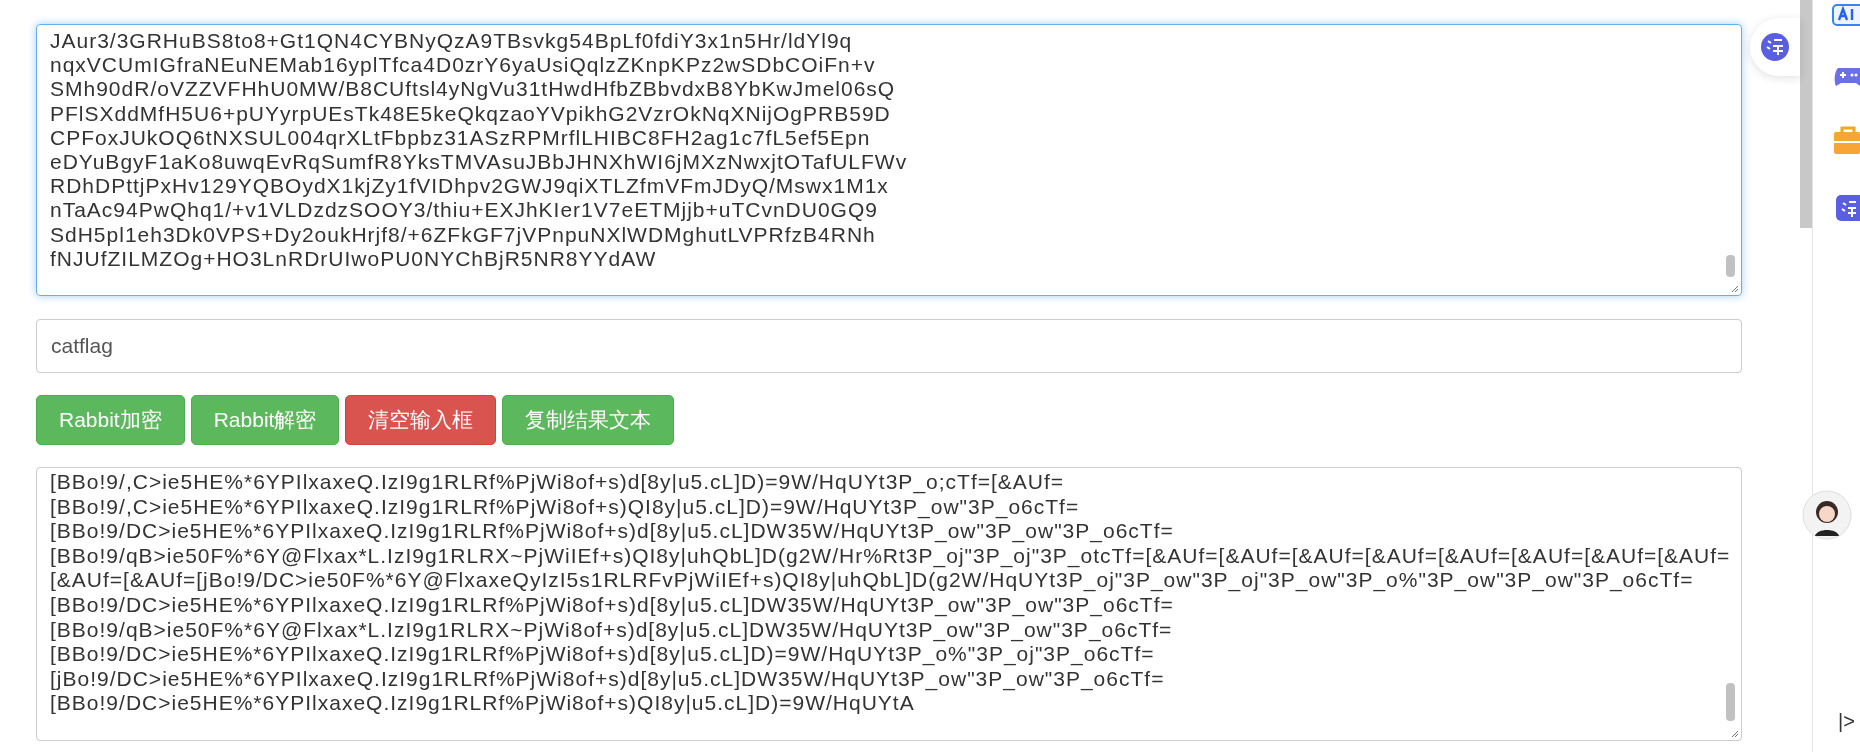 Image resolution: width=1860 pixels, height=752 pixels. I want to click on input-text: JAur3/3GRHuBS8to8+Gt1QN4CYBNyQzA9TBsvkg54BpLf0fdiY3x1n5Hr/ldYl9q nqxVCUmIGfraNEuNEMab16yplTfca4D0zrY6yaUsiQqlzZKnpKPz2wSDbCOiFn+v SMh90dR/oVZZVFHhU0MW/B8CUftsl4yNgVu31tHwdHfbZBbvdxB8YbKwJmel06sQ PFlSXddMfH5U6+pUYyrpUEsTk48E5keQkqzaoYVpikhG2VzrOkNqXNijOgPRB59D CPFoxJUkOQ6tNXSUL004qrXLtFbpbz31ASzRPMrflLHIBC8FH2ag1c7fL5ef5Epn eDYuBgyF1aKo8uwqEvRqSumfR8YksTMVAsuJBbJHNXhWI6jMXzNwxjtOTafULFWv RDhDPttjPxHv129YQBOydX1kjZy1fVIDhpv2GWJ9qiXTLZfmVFmJDyQ/Mswx1M1x nTaAc94PwQhq1/+v1VLDzdzSOOY3/thiu+EXJhKIer1V7eETMjjb+uTCvnDU0GQ9 SdH5pl1eh3Dk0VPS+Dy2oukHrjf8/+6ZFkGF7jVPnpuNXlWDMghutLVPRfzB4RNh fNJUfZILMZOg+HO3LnRDrUIwoPU0NYChBjR5NR8YYdAW, so click(479, 150).